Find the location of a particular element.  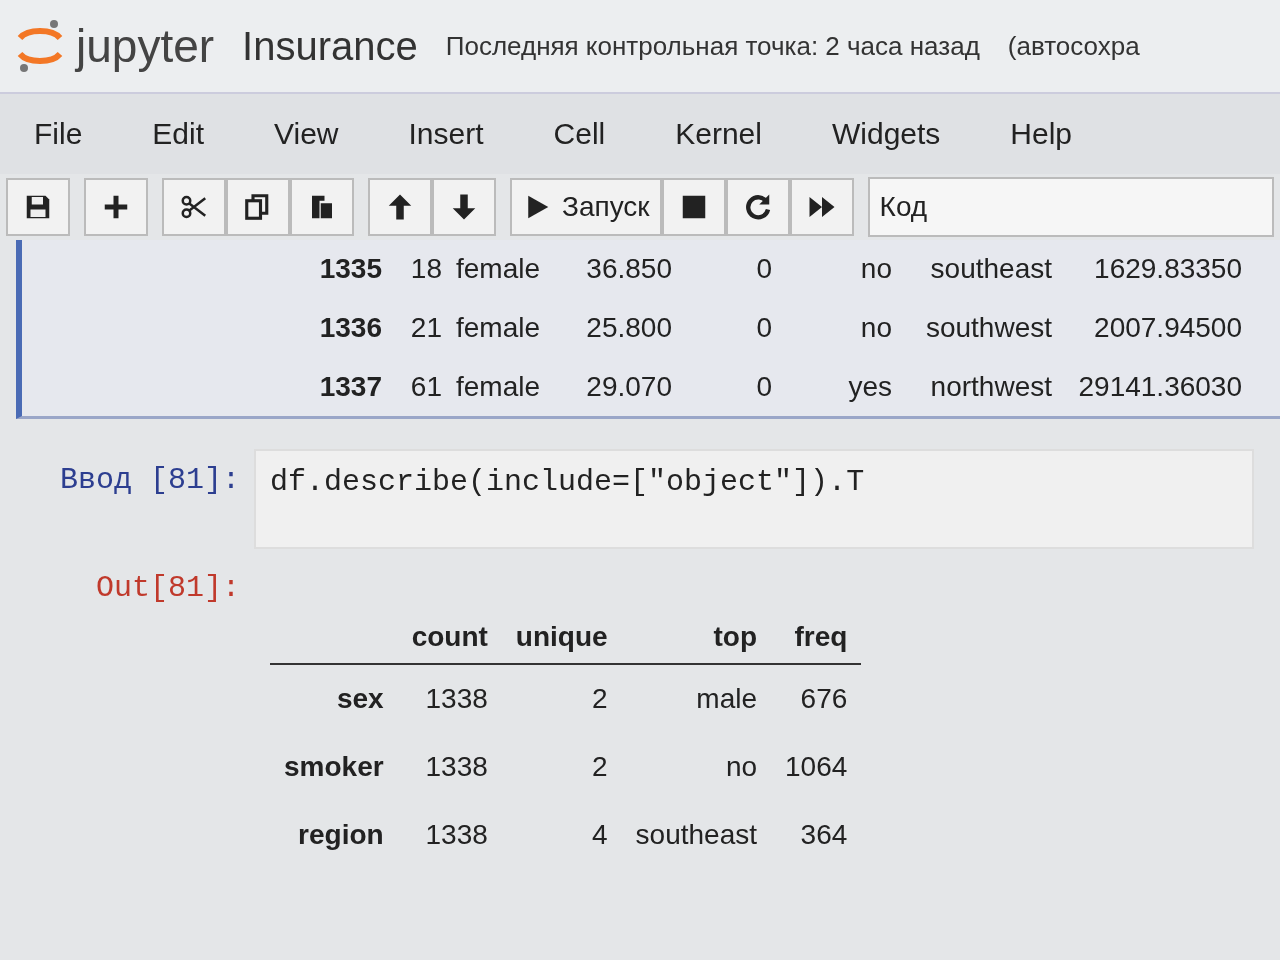

table-cell: 1338 is located at coordinates (449, 698).